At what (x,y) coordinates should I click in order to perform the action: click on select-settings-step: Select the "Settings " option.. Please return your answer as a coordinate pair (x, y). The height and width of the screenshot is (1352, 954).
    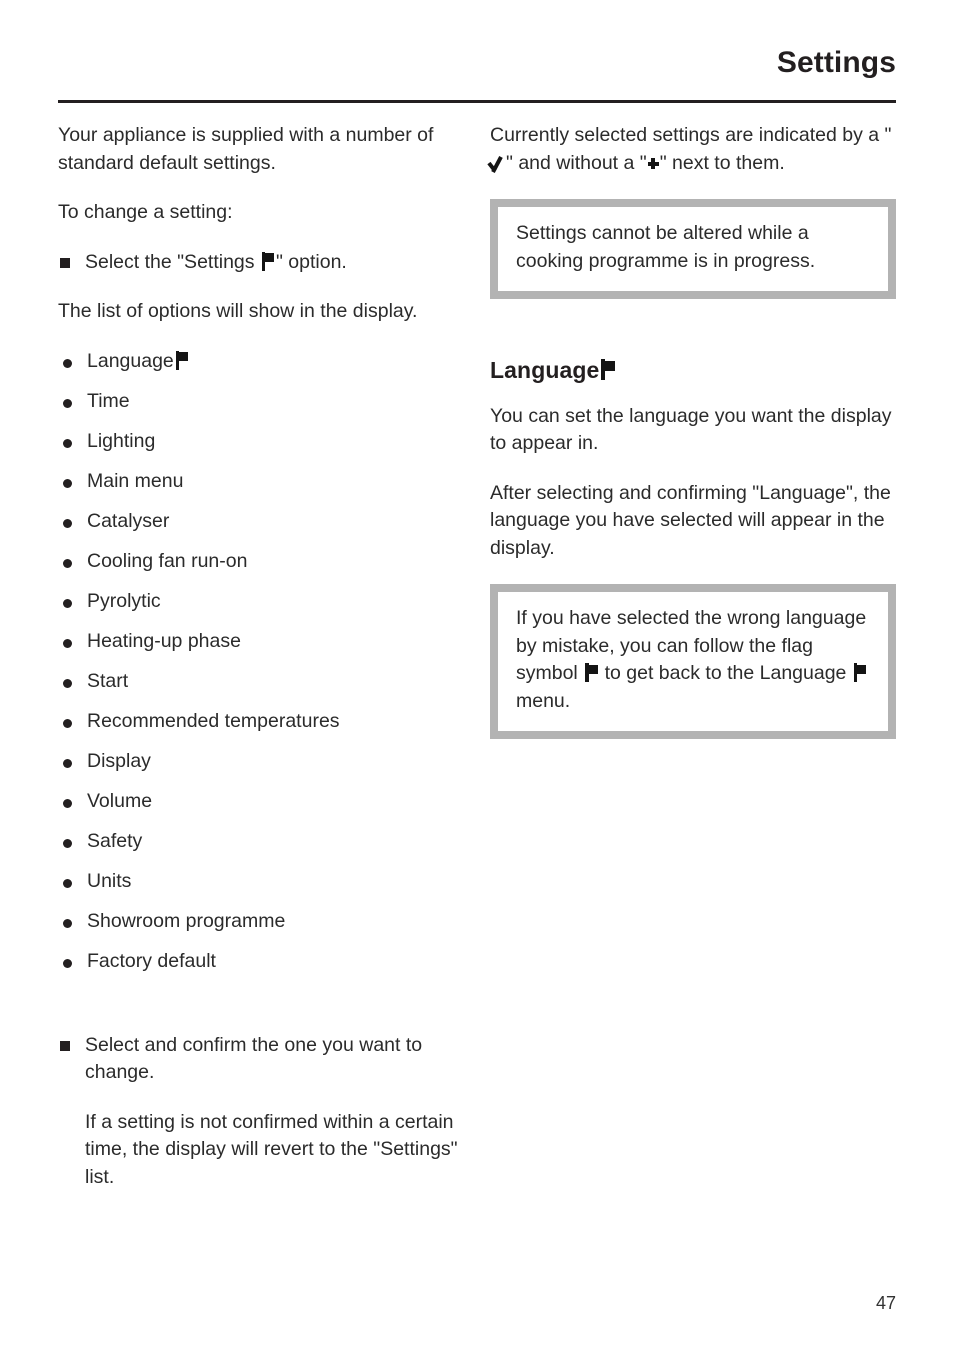
    Looking at the image, I should click on (258, 263).